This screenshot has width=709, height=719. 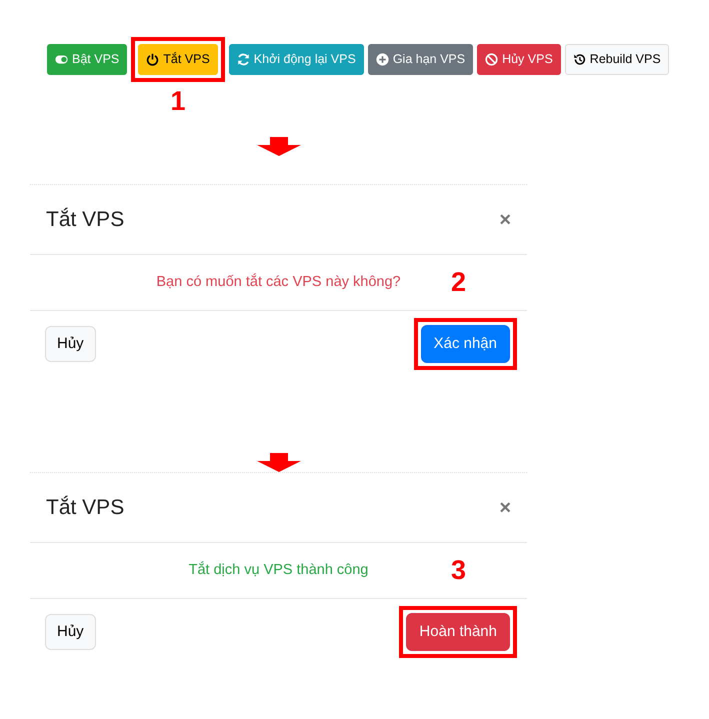 What do you see at coordinates (458, 282) in the screenshot?
I see `step-number: 2` at bounding box center [458, 282].